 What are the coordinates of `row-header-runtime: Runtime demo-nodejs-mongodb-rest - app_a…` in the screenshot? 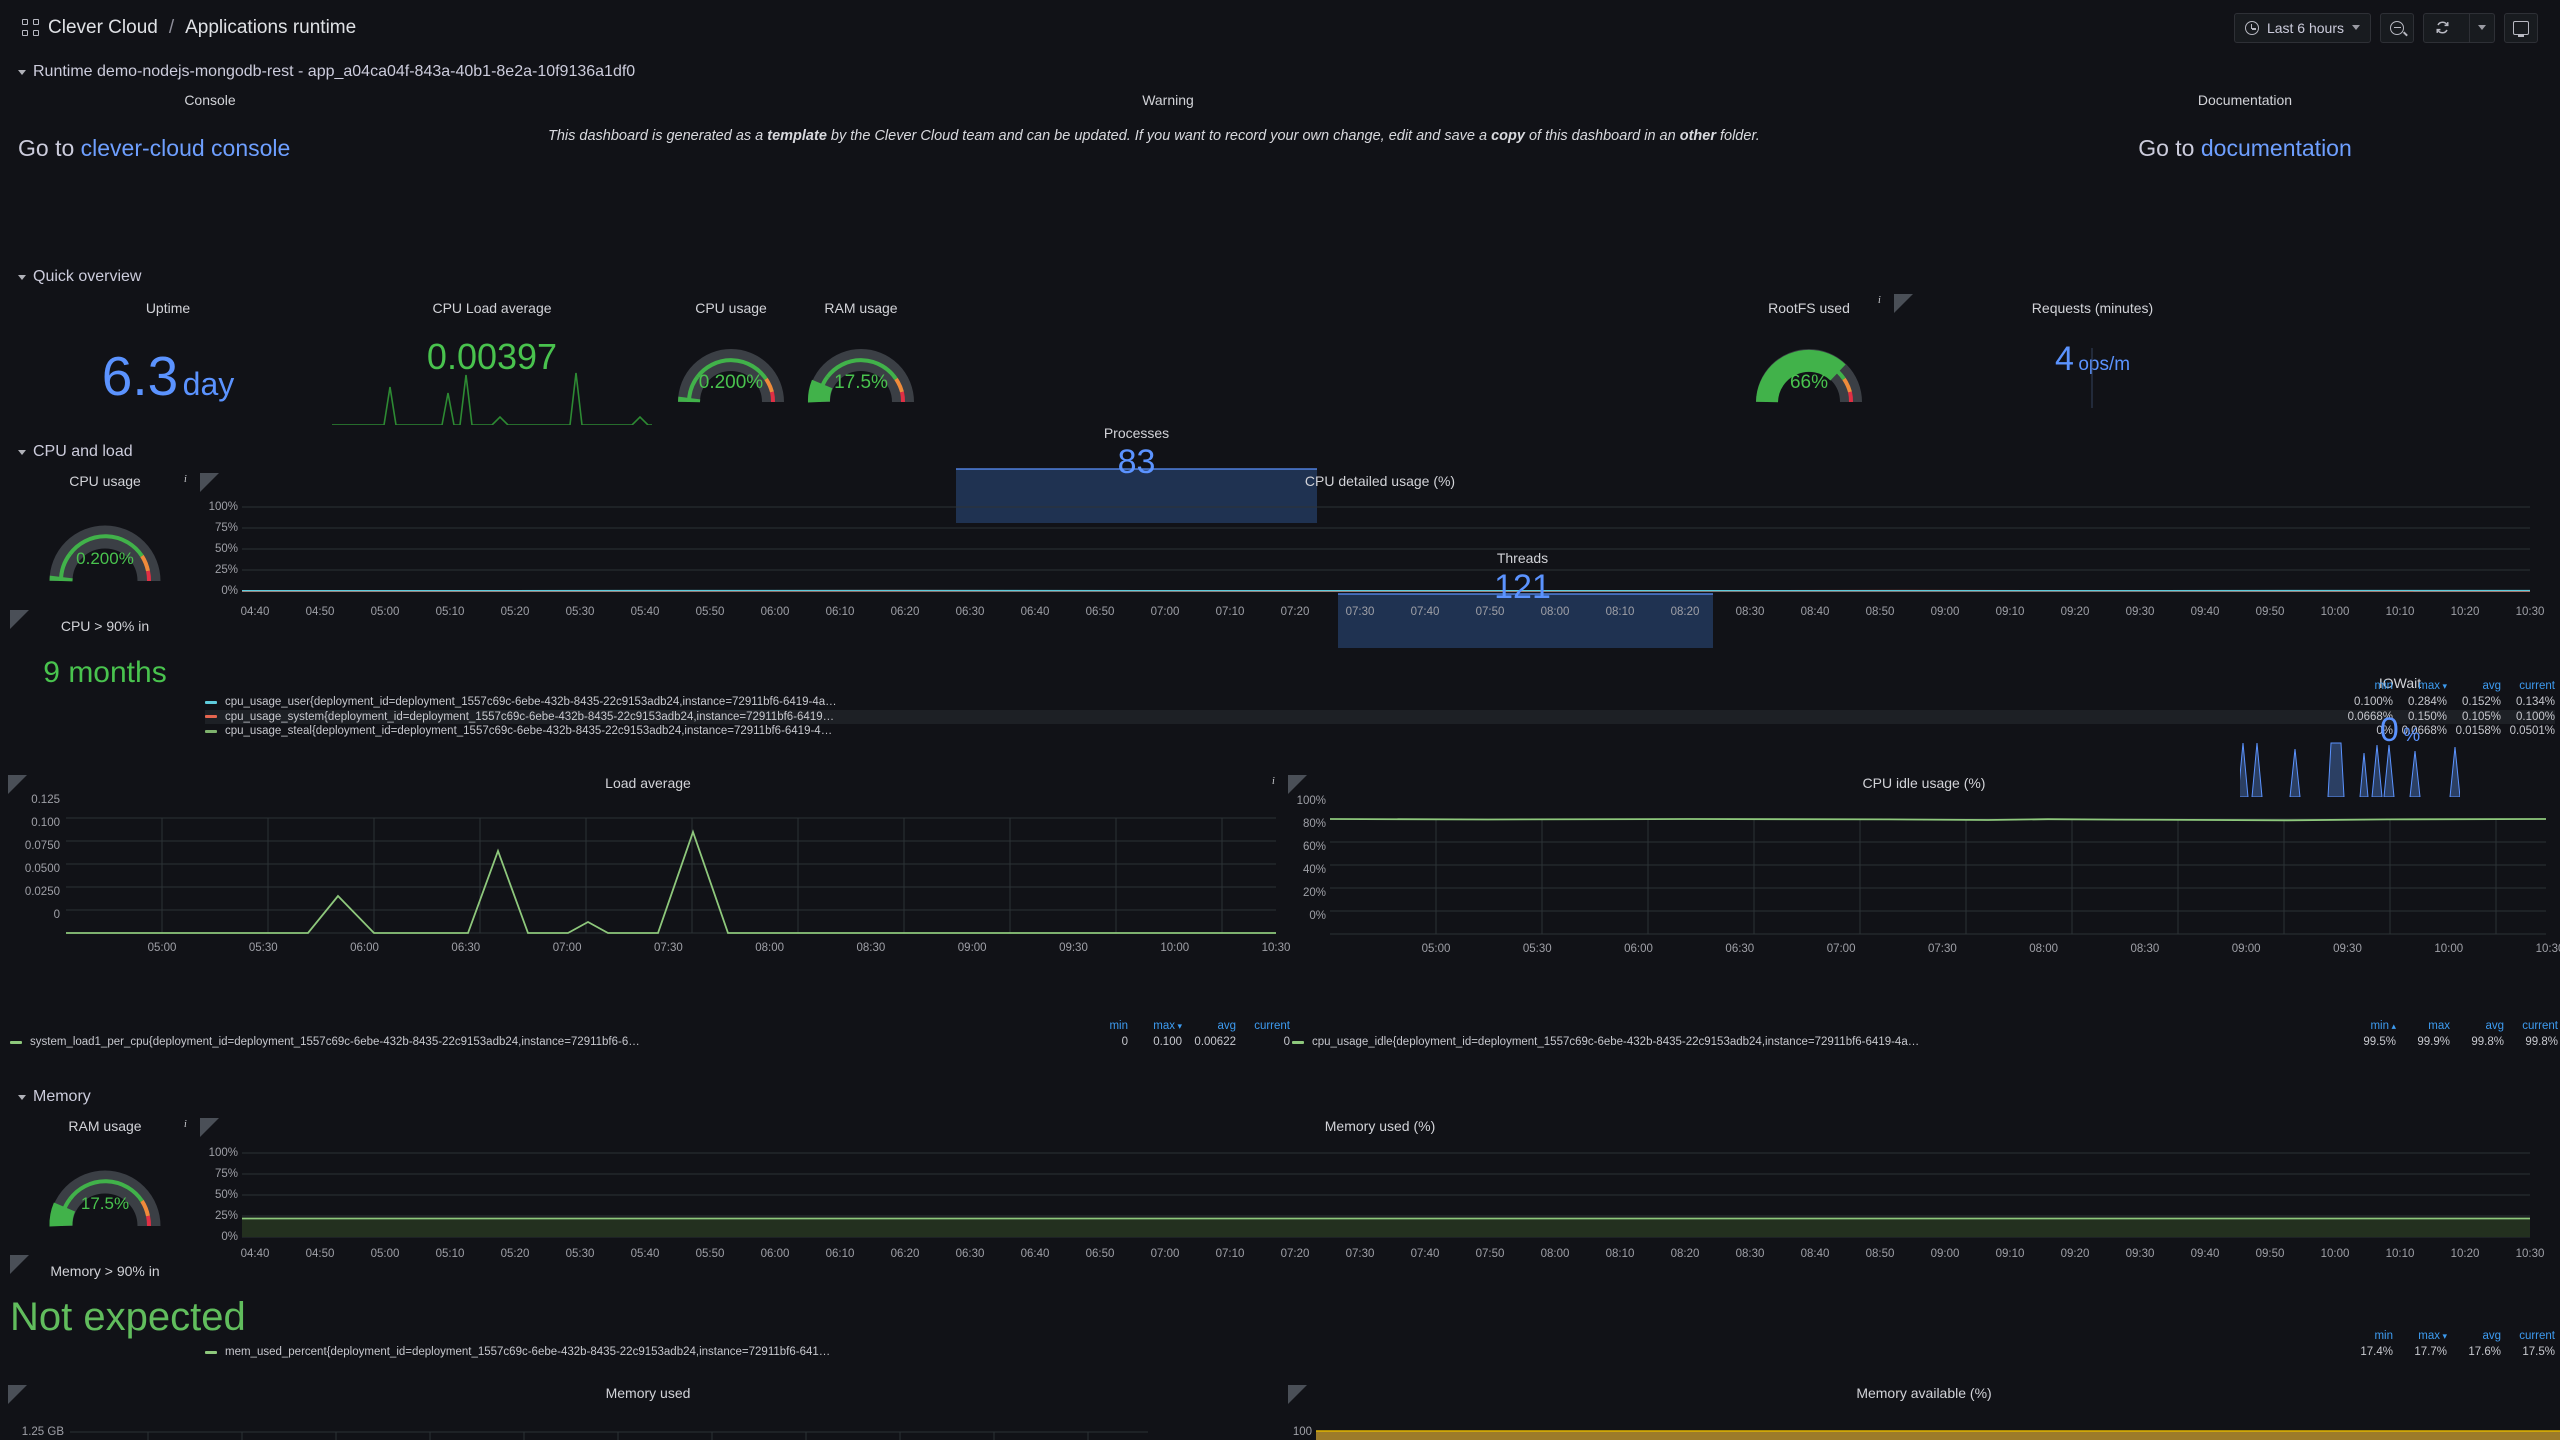 It's located at (326, 72).